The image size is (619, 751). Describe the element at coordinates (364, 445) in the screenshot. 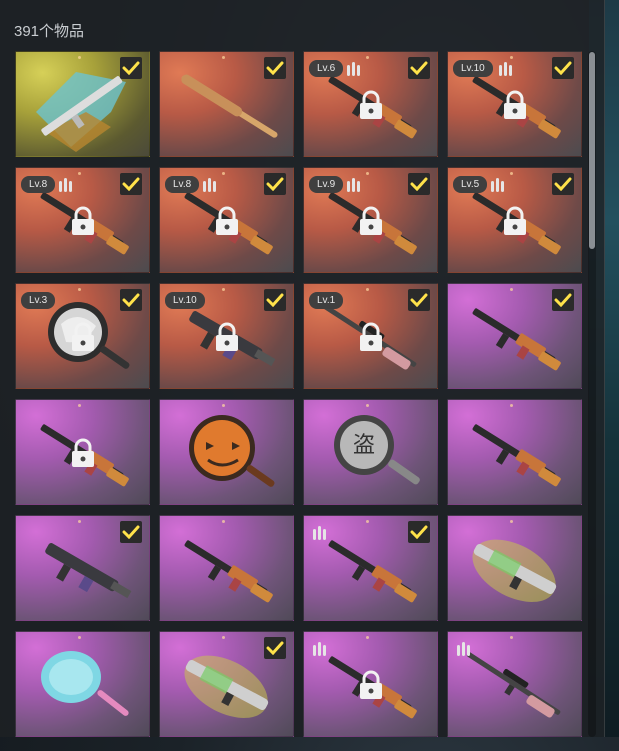

I see `svg-text: 盗` at that location.